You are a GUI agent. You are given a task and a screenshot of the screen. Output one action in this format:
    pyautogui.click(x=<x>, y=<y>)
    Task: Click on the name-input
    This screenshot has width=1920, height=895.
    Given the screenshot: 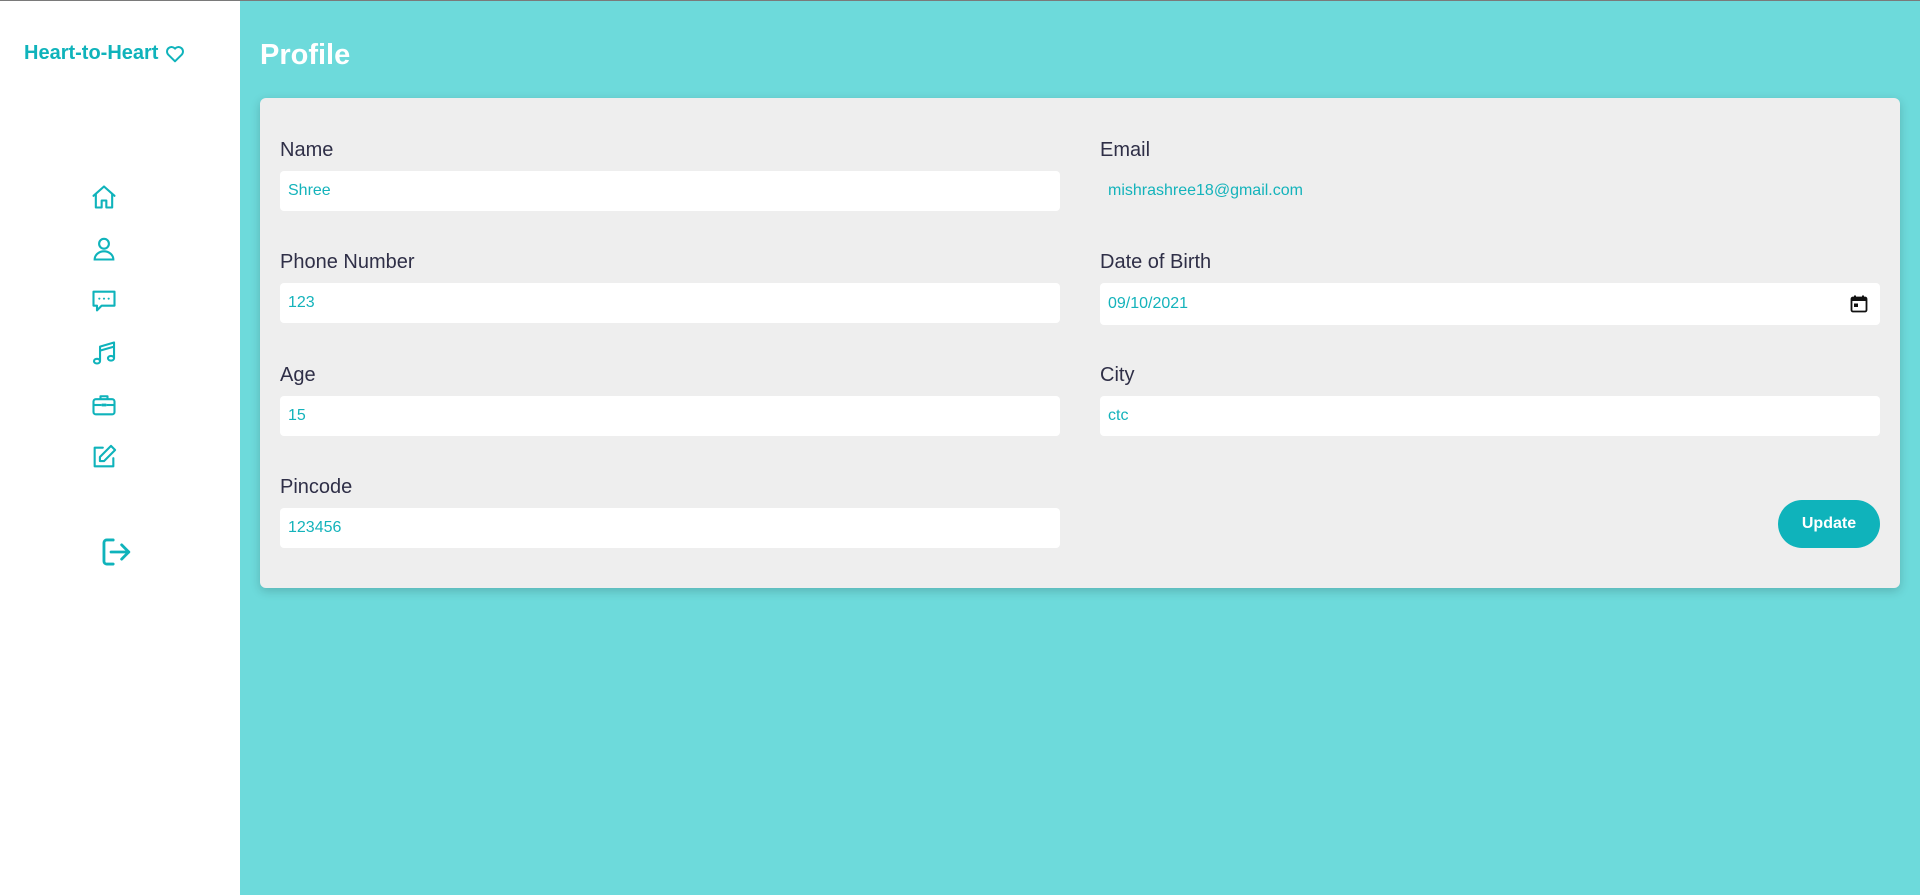 What is the action you would take?
    pyautogui.click(x=670, y=191)
    